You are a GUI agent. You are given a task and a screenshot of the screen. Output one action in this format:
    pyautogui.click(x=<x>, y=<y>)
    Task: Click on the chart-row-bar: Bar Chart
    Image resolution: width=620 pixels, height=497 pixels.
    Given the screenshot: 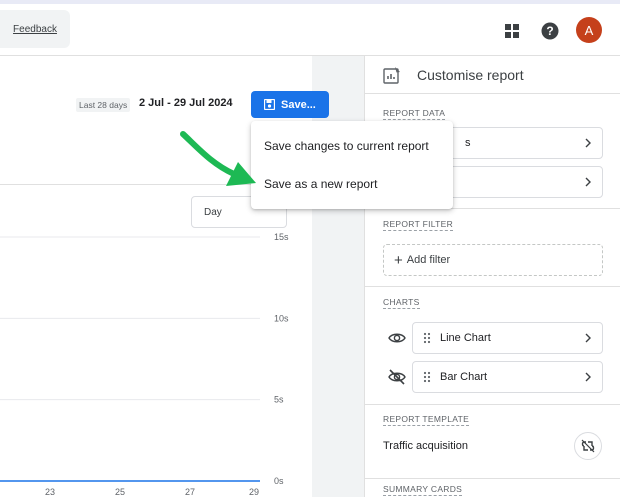 What is the action you would take?
    pyautogui.click(x=507, y=377)
    